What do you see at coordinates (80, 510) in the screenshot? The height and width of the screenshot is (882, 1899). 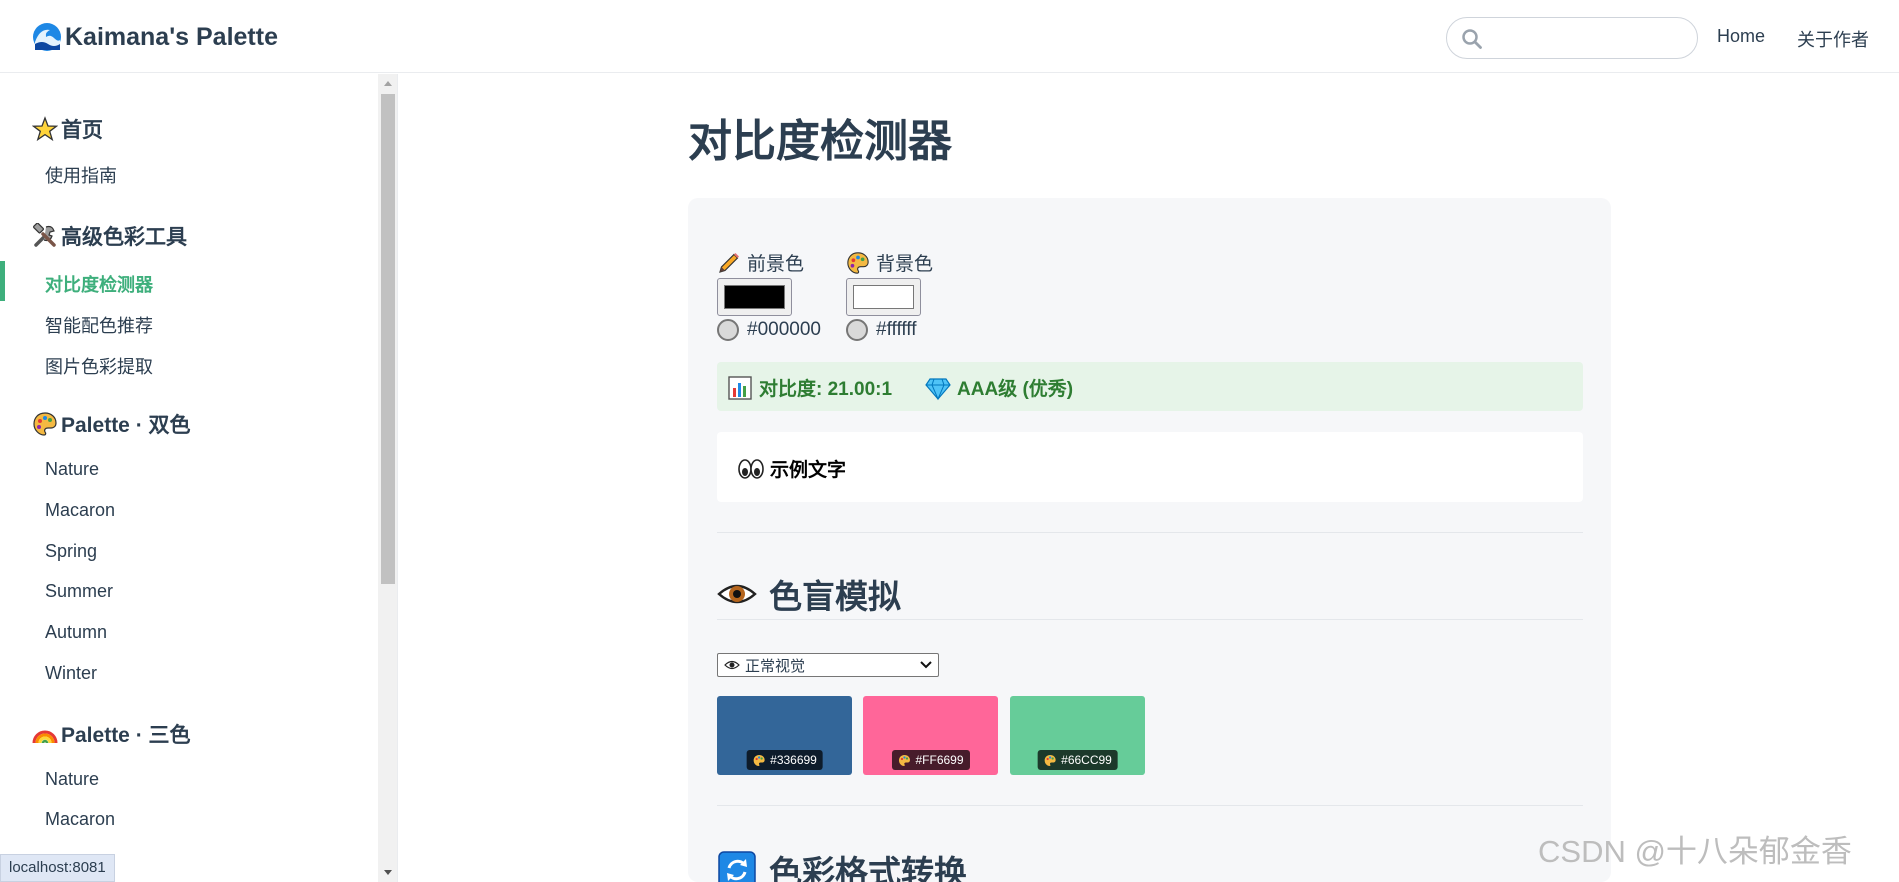 I see `sidebar-item-two-macaron: Macaron` at bounding box center [80, 510].